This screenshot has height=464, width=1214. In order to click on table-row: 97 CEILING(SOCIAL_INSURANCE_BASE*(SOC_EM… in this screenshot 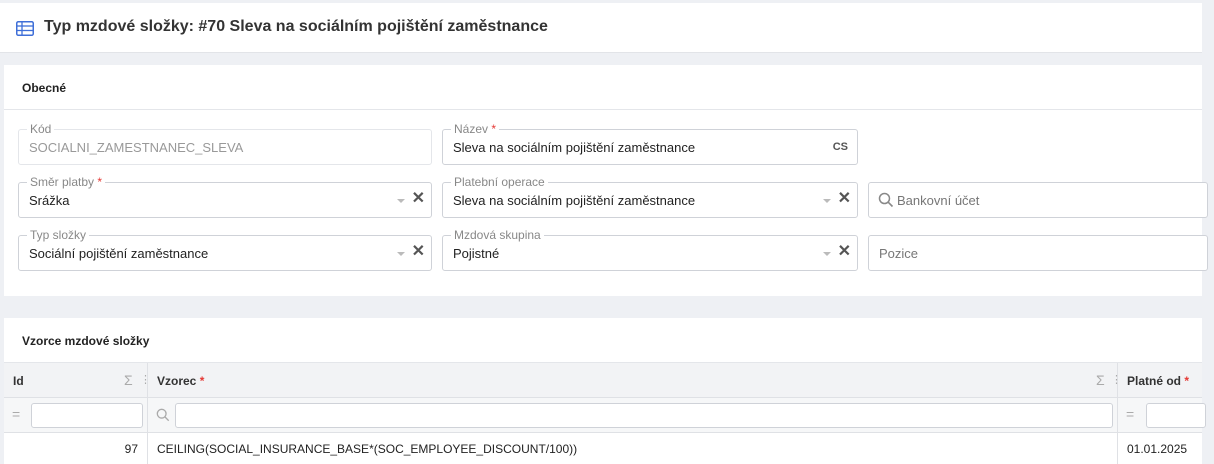, I will do `click(603, 448)`.